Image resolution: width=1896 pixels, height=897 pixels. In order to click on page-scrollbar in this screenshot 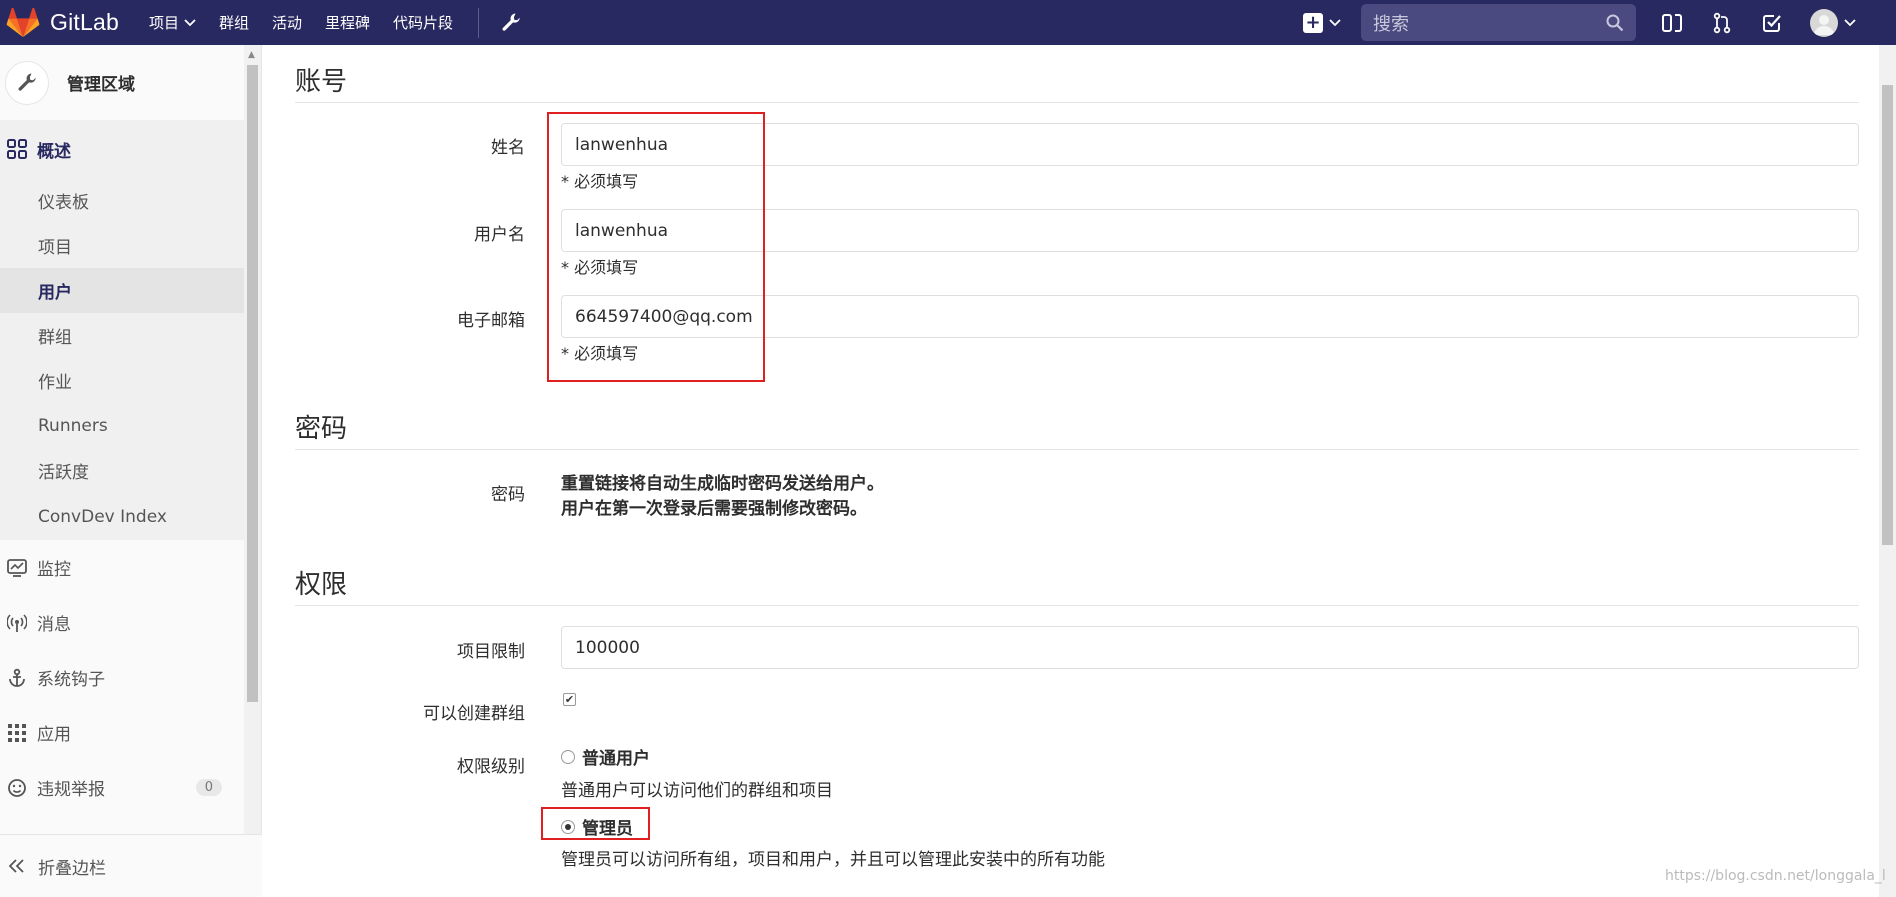, I will do `click(1887, 471)`.